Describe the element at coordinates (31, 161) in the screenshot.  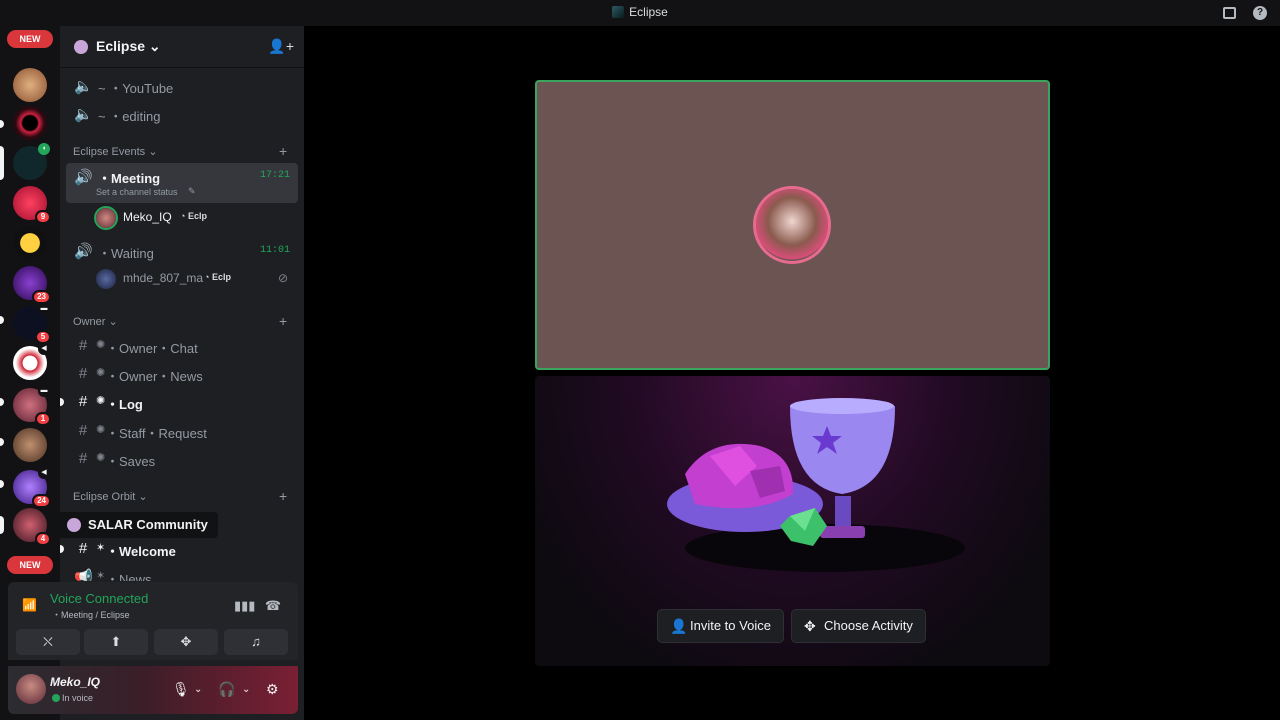
I see `server-icon-eclipse: ◖` at that location.